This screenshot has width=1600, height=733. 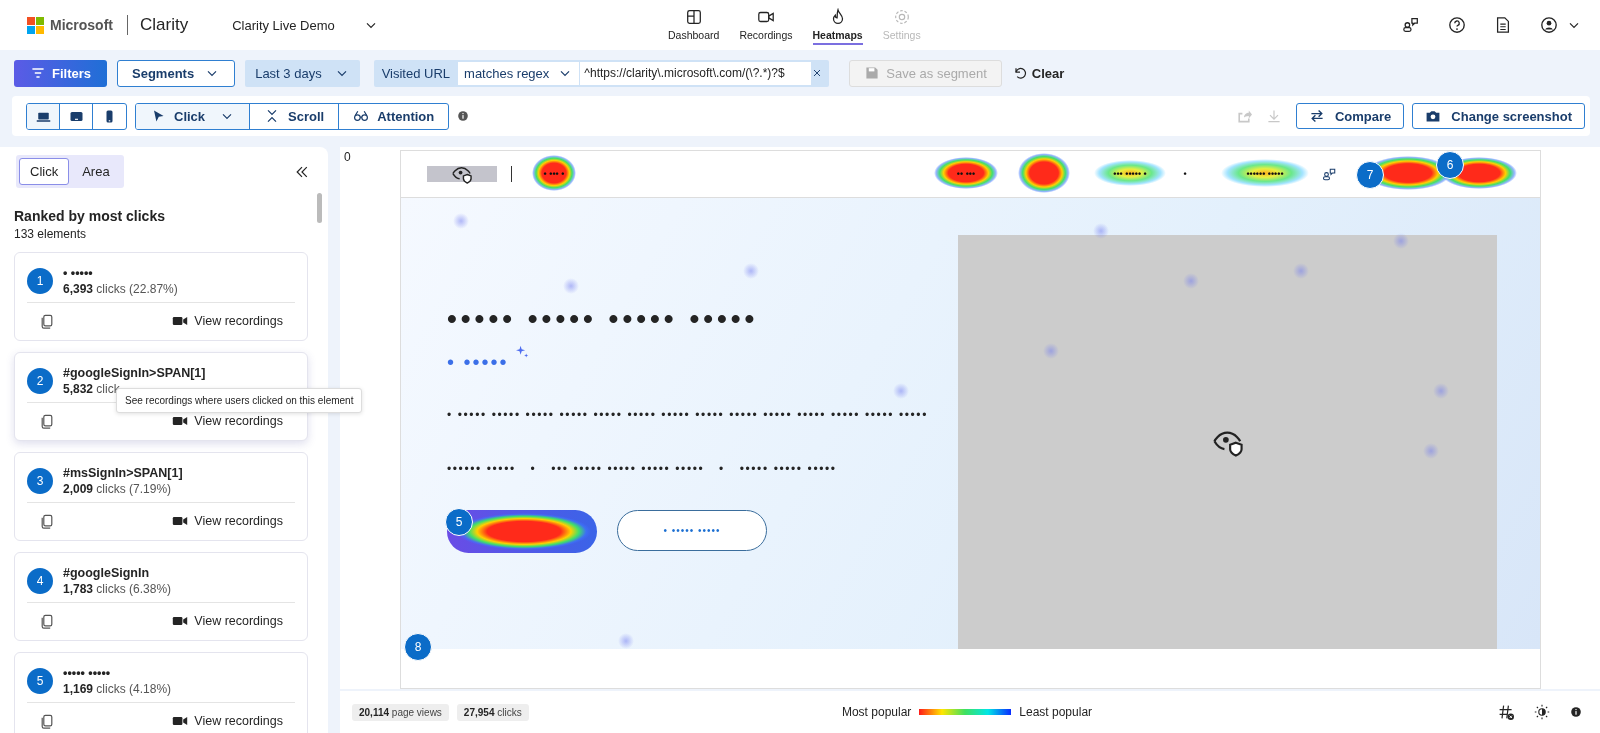 I want to click on compare-button: Compare, so click(x=1350, y=116).